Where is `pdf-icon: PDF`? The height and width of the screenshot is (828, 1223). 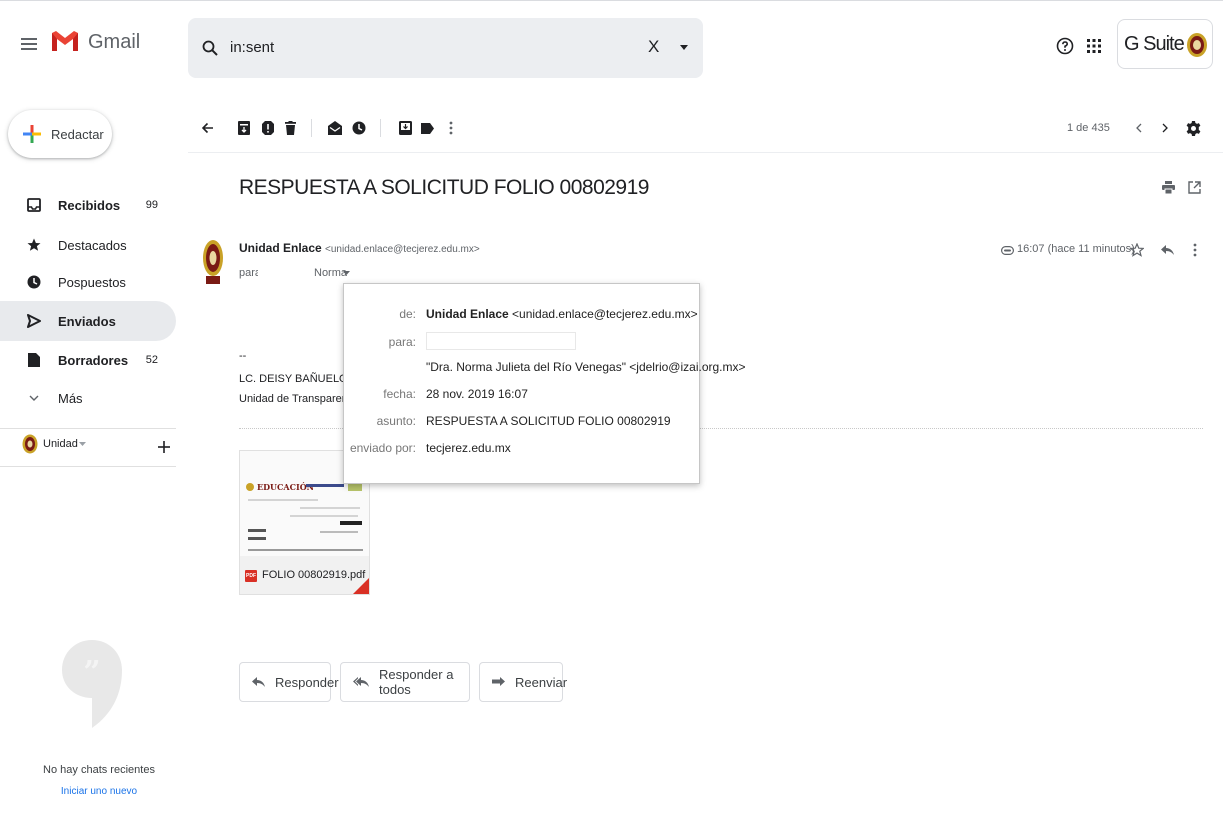
pdf-icon: PDF is located at coordinates (251, 576).